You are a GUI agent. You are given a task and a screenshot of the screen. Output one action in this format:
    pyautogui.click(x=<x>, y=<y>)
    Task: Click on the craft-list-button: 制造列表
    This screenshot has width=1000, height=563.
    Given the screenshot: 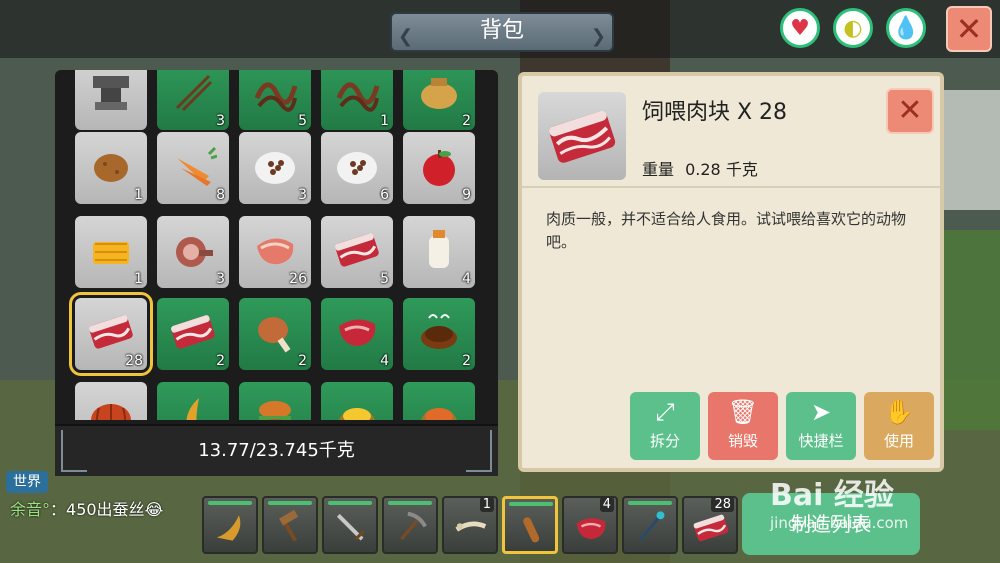 What is the action you would take?
    pyautogui.click(x=831, y=524)
    